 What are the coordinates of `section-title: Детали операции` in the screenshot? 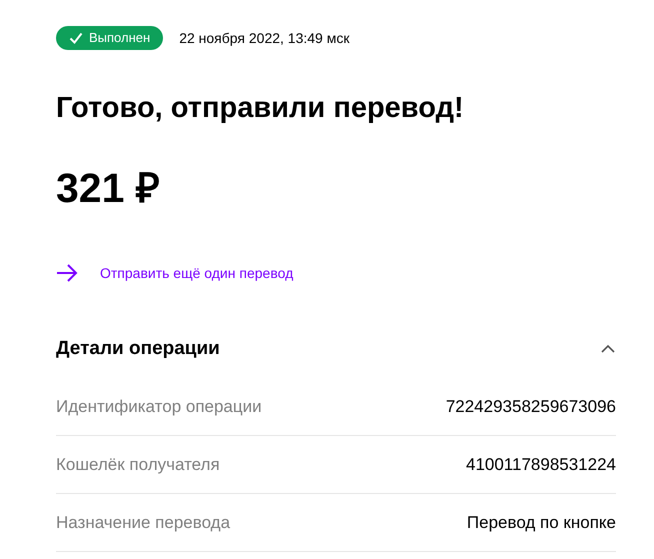 It's located at (138, 348).